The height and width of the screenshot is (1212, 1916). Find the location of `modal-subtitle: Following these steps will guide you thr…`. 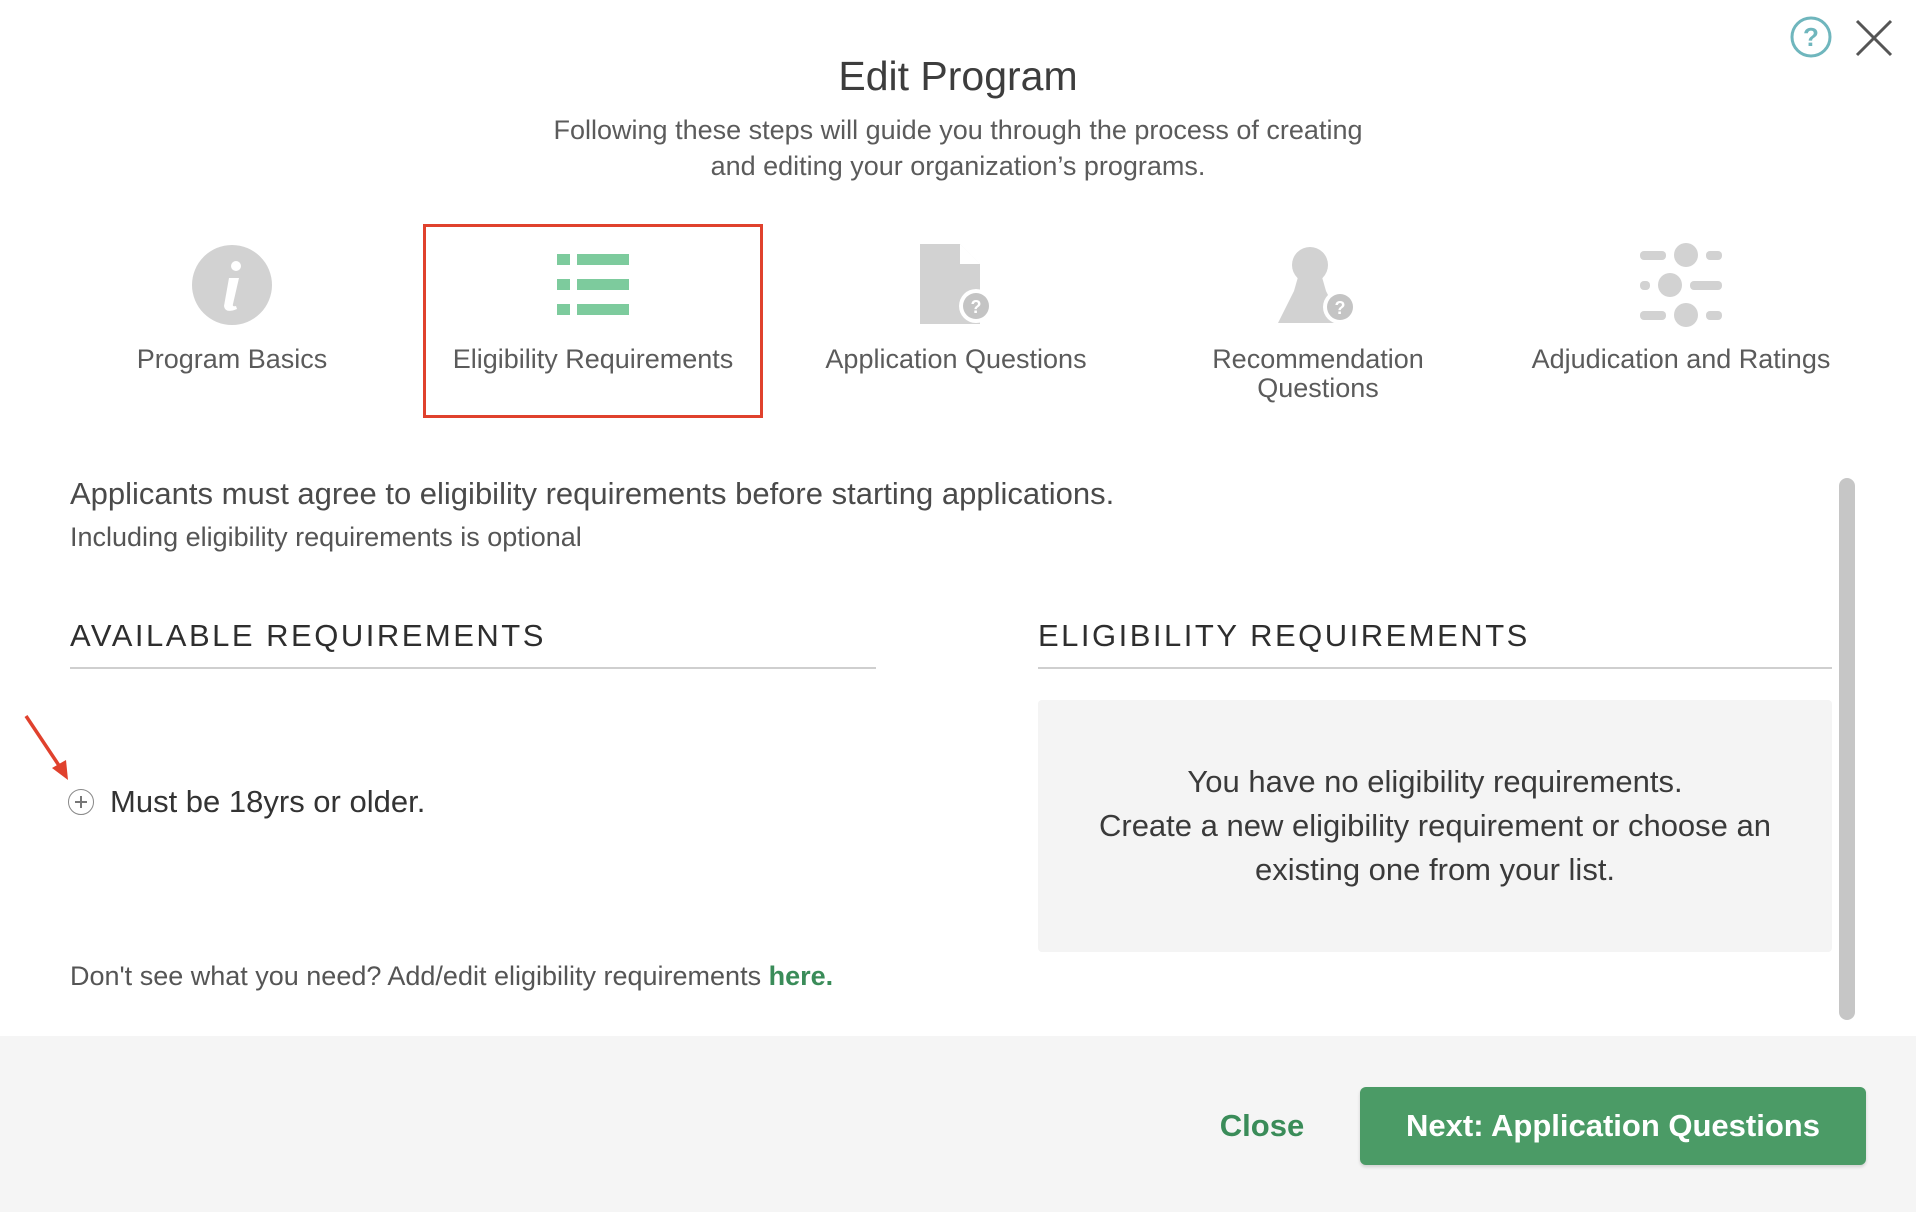

modal-subtitle: Following these steps will guide you thr… is located at coordinates (958, 148).